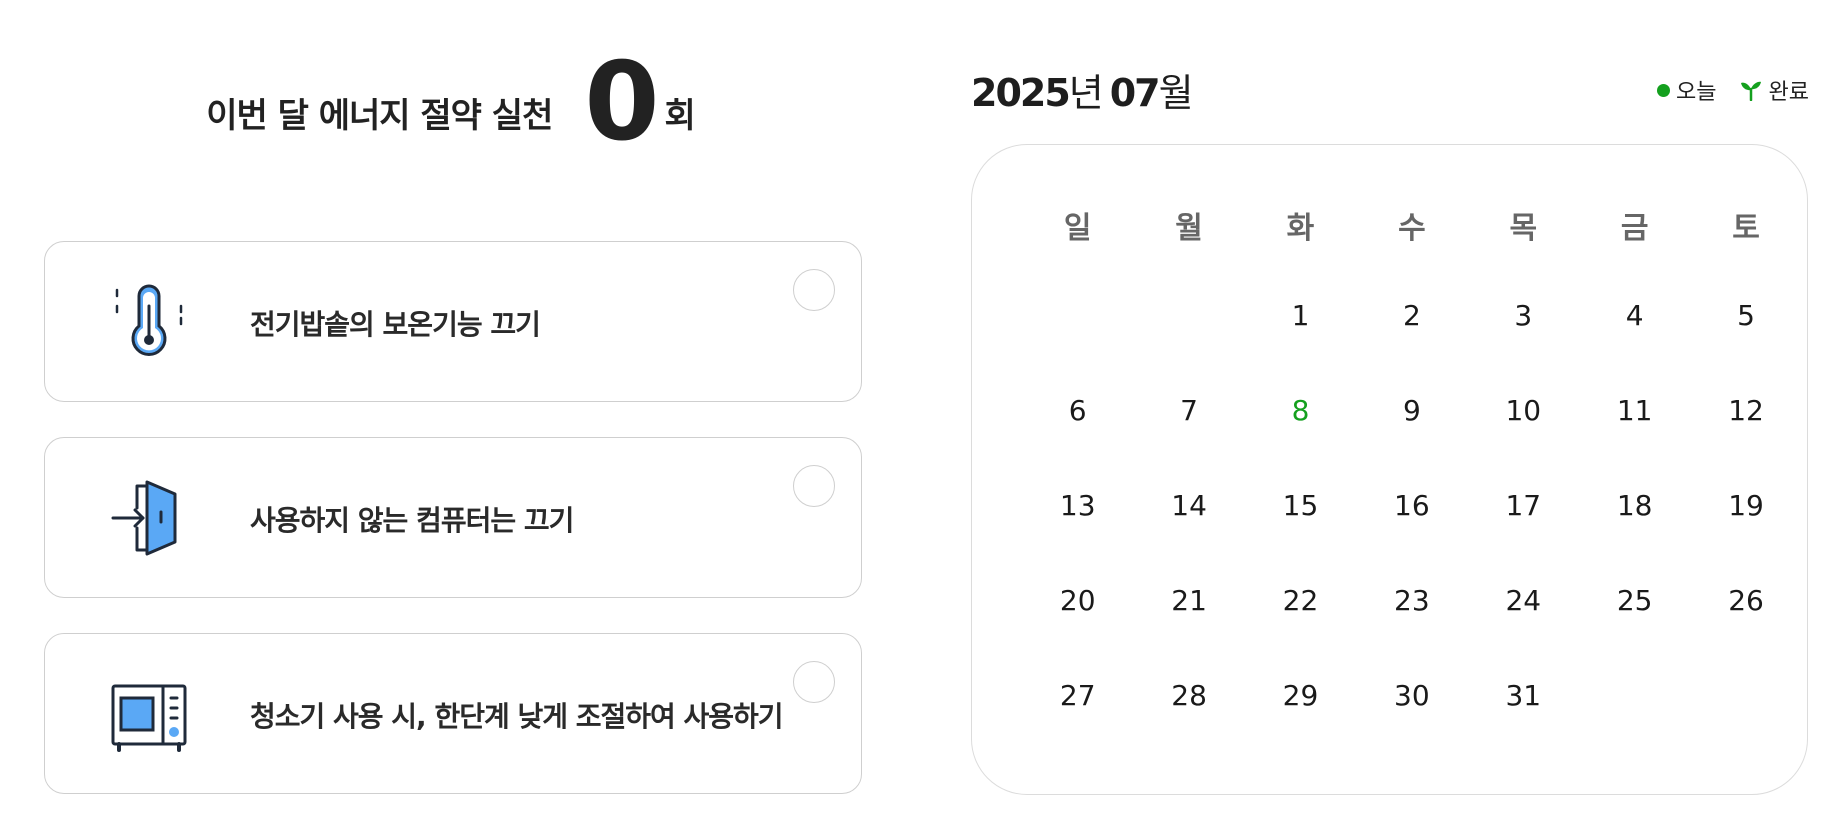 The width and height of the screenshot is (1833, 829). I want to click on calendar-day: 21, so click(1188, 631).